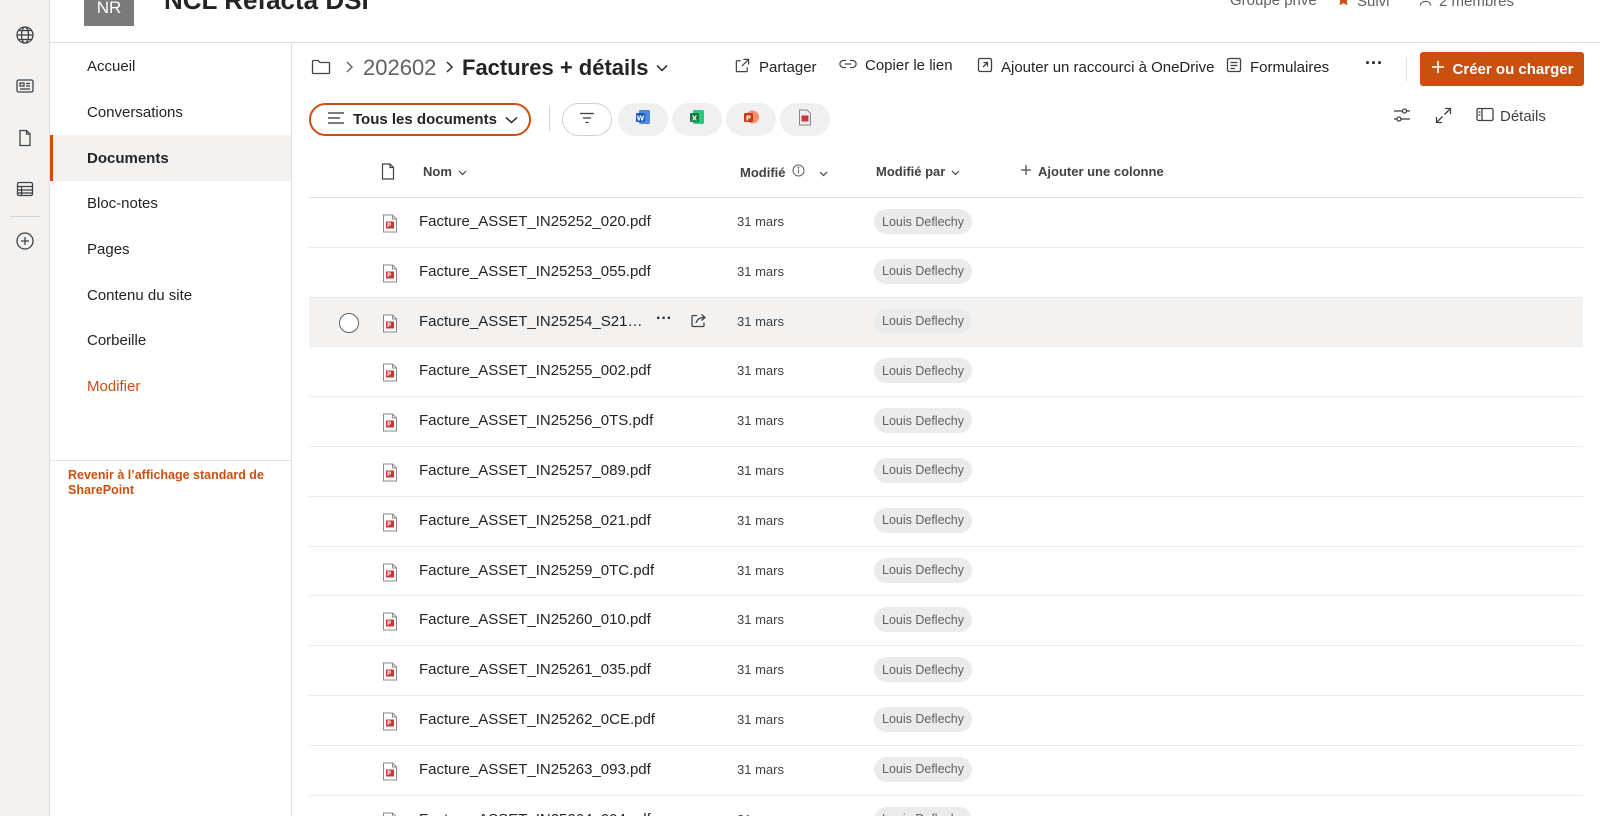 This screenshot has width=1600, height=816. Describe the element at coordinates (170, 203) in the screenshot. I see `nav-item-bloc-notes: Bloc-notes` at that location.